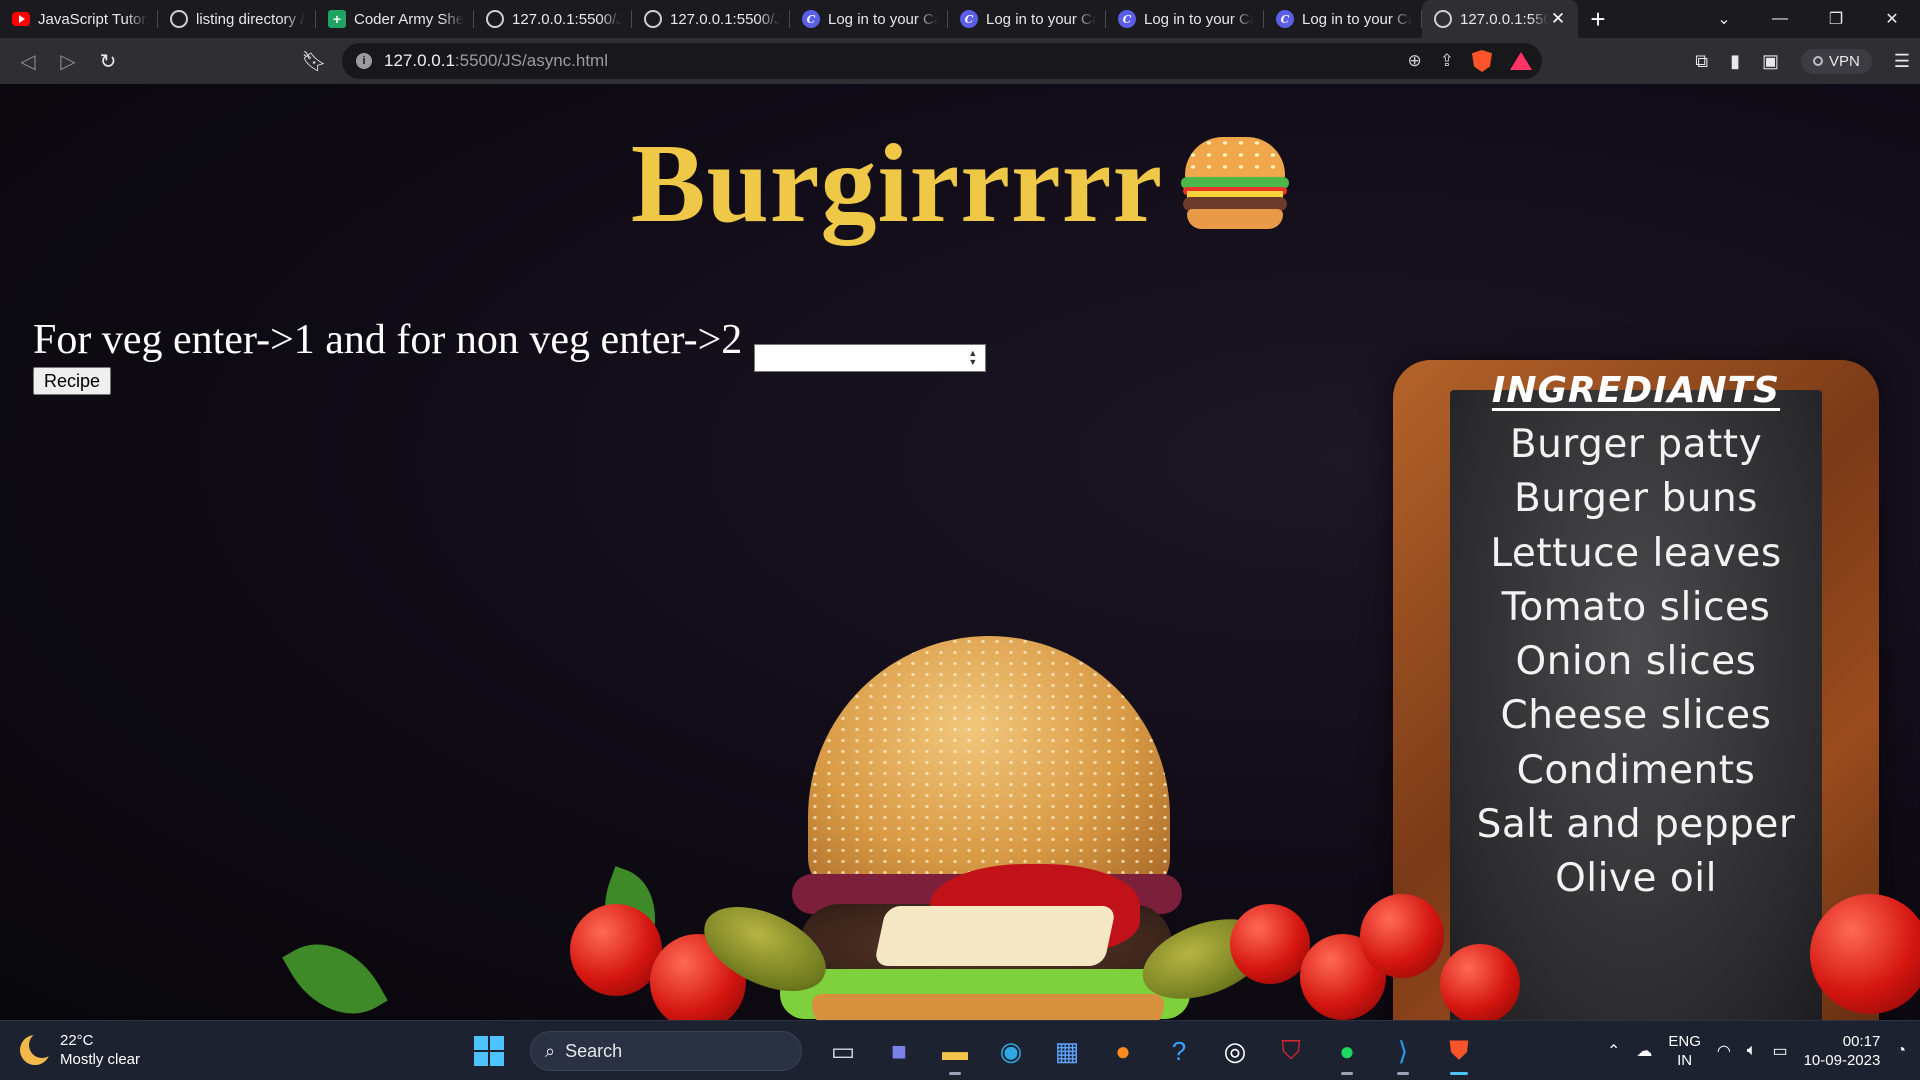 The width and height of the screenshot is (1920, 1080). I want to click on firefox-icon: ●, so click(1123, 1051).